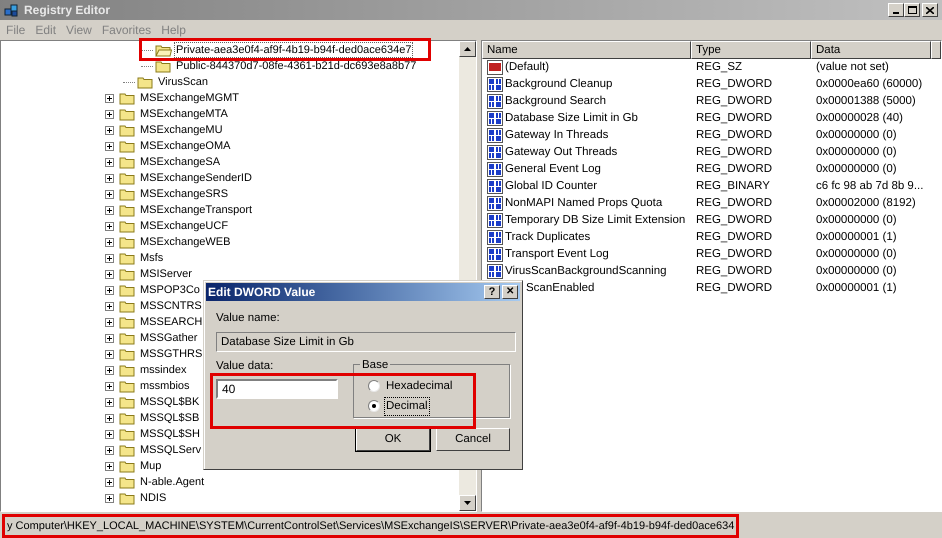 Image resolution: width=942 pixels, height=538 pixels. Describe the element at coordinates (165, 386) in the screenshot. I see `tree-item: mssmbios` at that location.